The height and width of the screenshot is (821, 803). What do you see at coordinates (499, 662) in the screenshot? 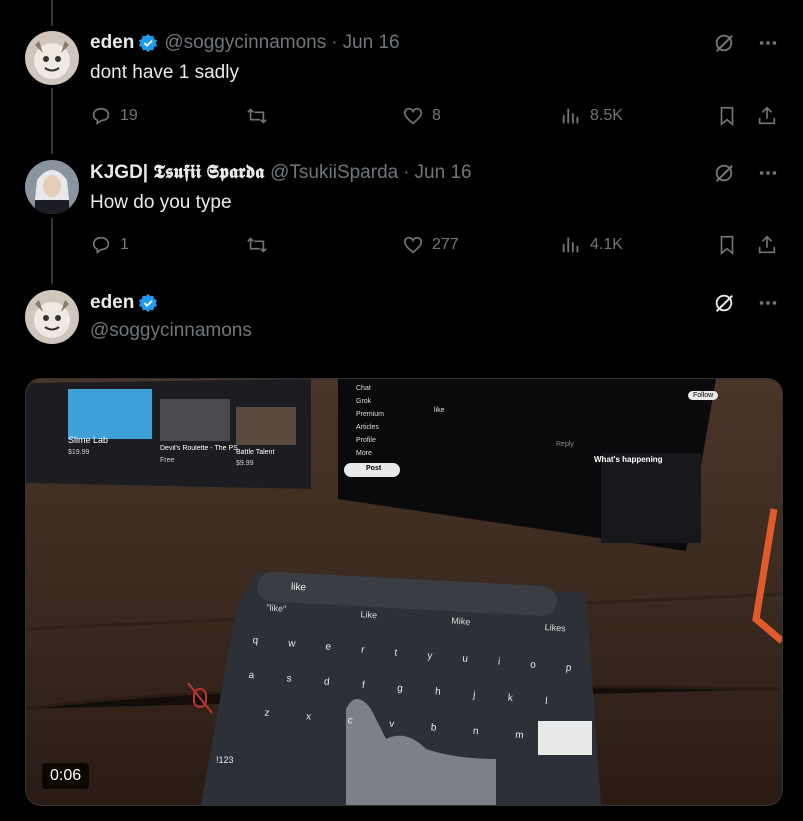
I see `key: i` at bounding box center [499, 662].